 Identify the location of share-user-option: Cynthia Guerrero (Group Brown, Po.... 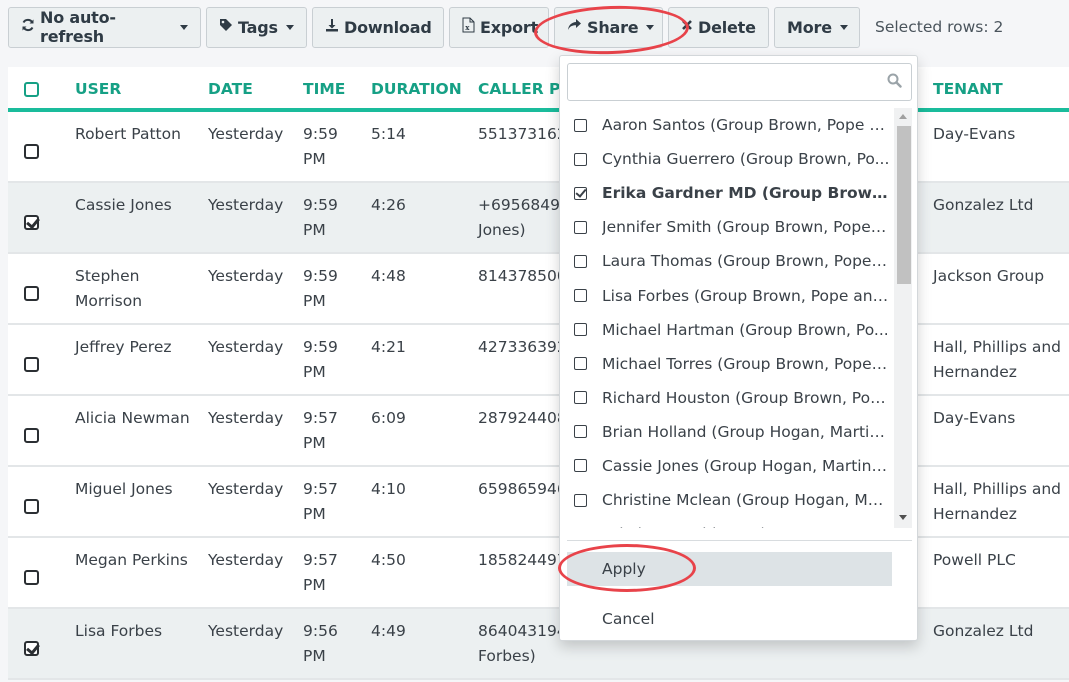
(736, 159).